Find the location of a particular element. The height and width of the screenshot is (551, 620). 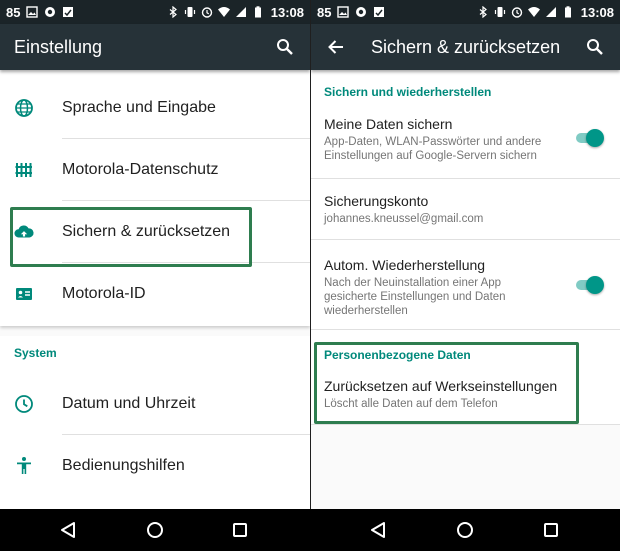

settings-item-motorola-id: Motorola-ID is located at coordinates (155, 294).